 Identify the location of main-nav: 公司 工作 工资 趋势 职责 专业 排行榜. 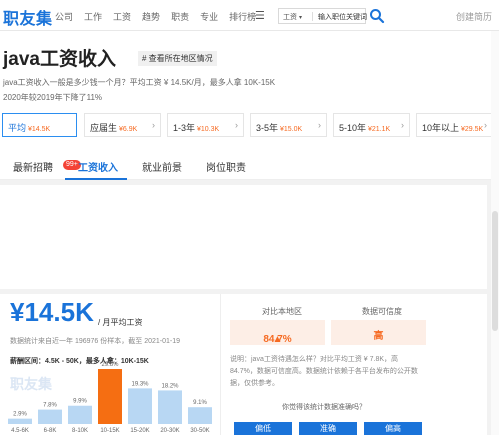
(161, 16).